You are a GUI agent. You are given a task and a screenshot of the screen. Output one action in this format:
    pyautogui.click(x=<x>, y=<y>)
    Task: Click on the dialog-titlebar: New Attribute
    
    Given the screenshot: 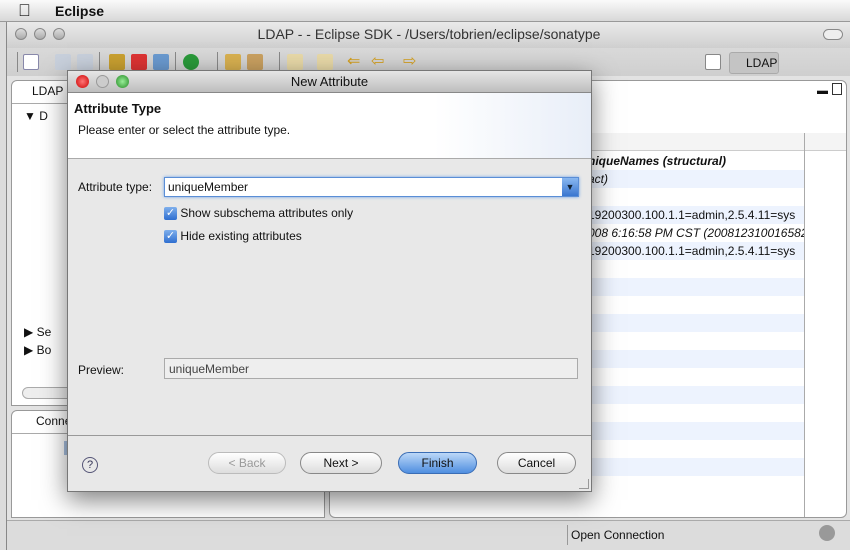 What is the action you would take?
    pyautogui.click(x=329, y=82)
    